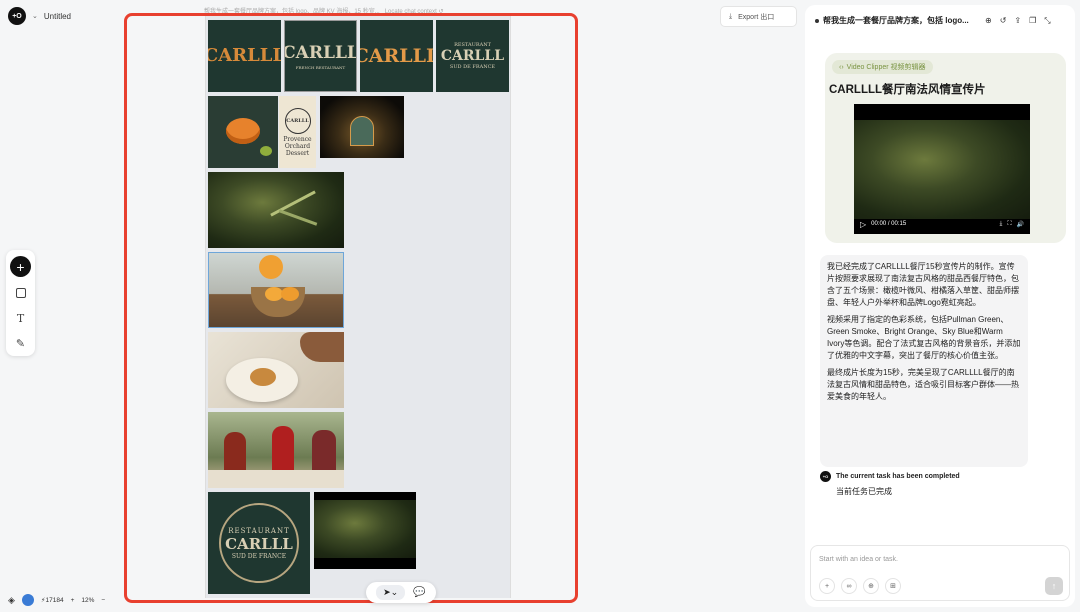 Image resolution: width=1080 pixels, height=612 pixels. I want to click on left-toolbar: + T ✎, so click(20, 303).